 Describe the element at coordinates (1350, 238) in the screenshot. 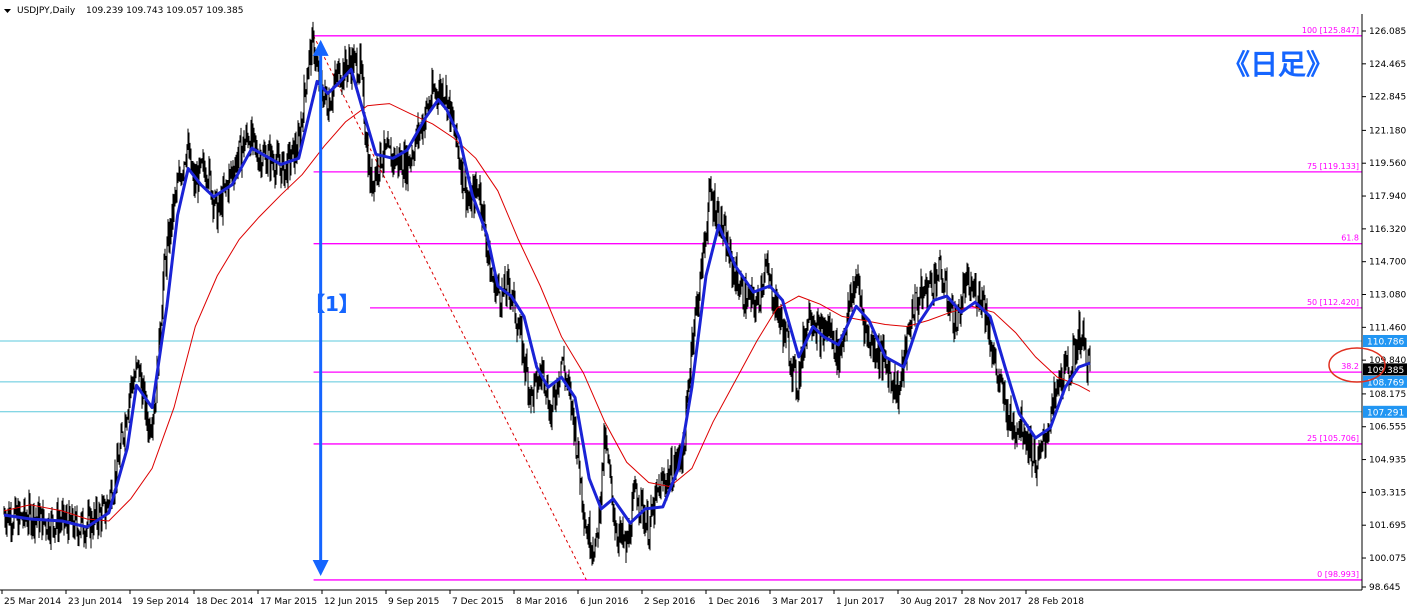

I see `fib-level-label: 61.8` at that location.